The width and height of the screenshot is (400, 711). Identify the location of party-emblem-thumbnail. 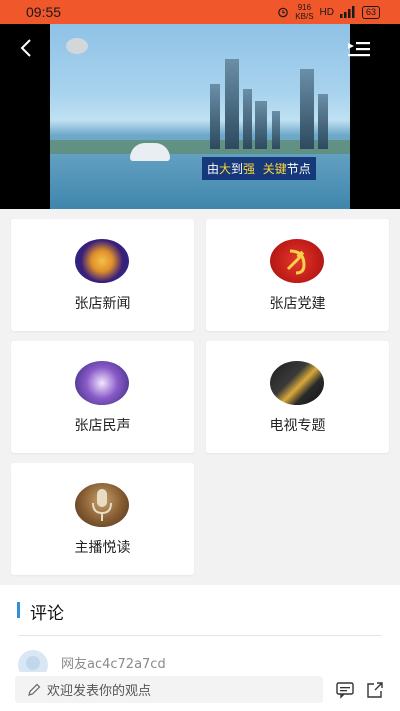
(297, 261).